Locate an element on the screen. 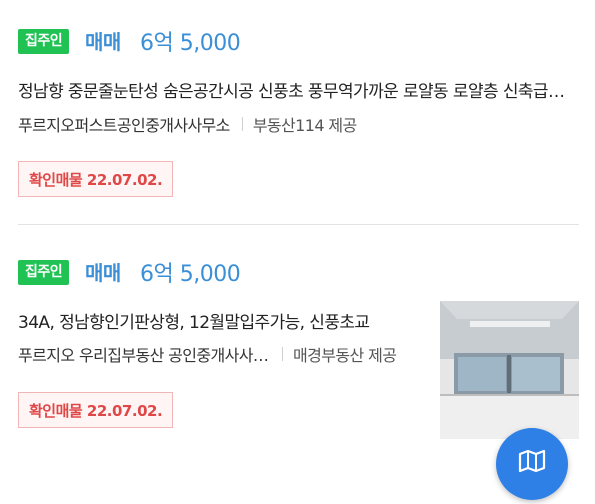  map-icon is located at coordinates (532, 461).